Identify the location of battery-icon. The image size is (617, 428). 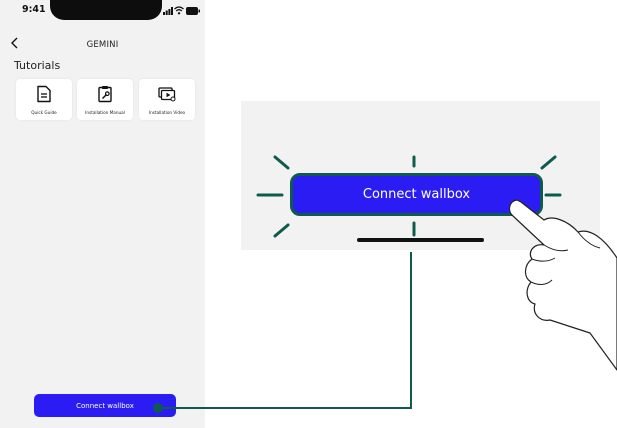
(193, 11).